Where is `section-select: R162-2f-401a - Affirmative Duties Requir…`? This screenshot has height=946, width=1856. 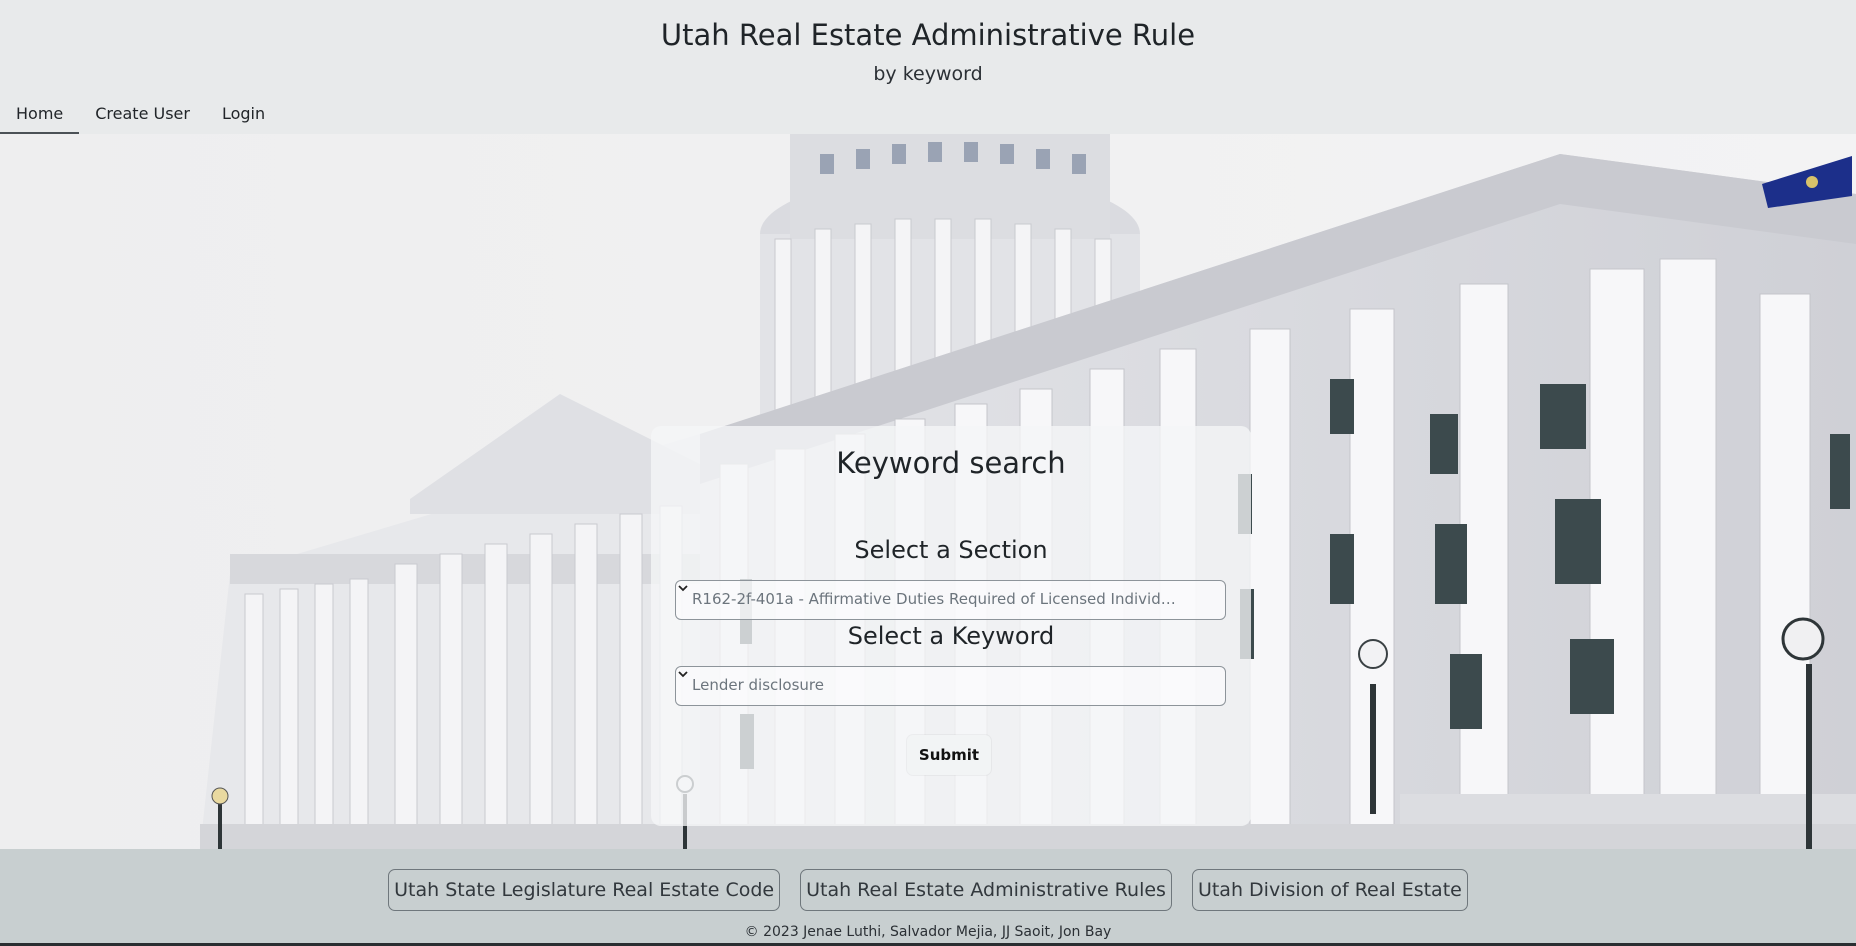
section-select: R162-2f-401a - Affirmative Duties Requir… is located at coordinates (950, 600).